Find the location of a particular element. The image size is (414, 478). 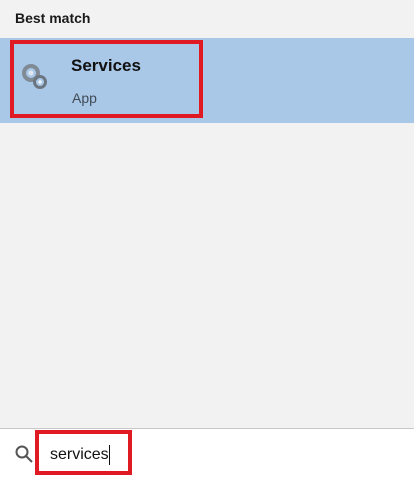

best-match-heading: Best match is located at coordinates (53, 18).